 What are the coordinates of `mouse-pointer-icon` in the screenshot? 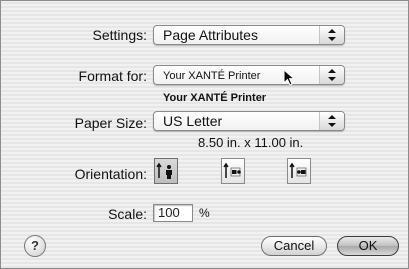 It's located at (289, 77).